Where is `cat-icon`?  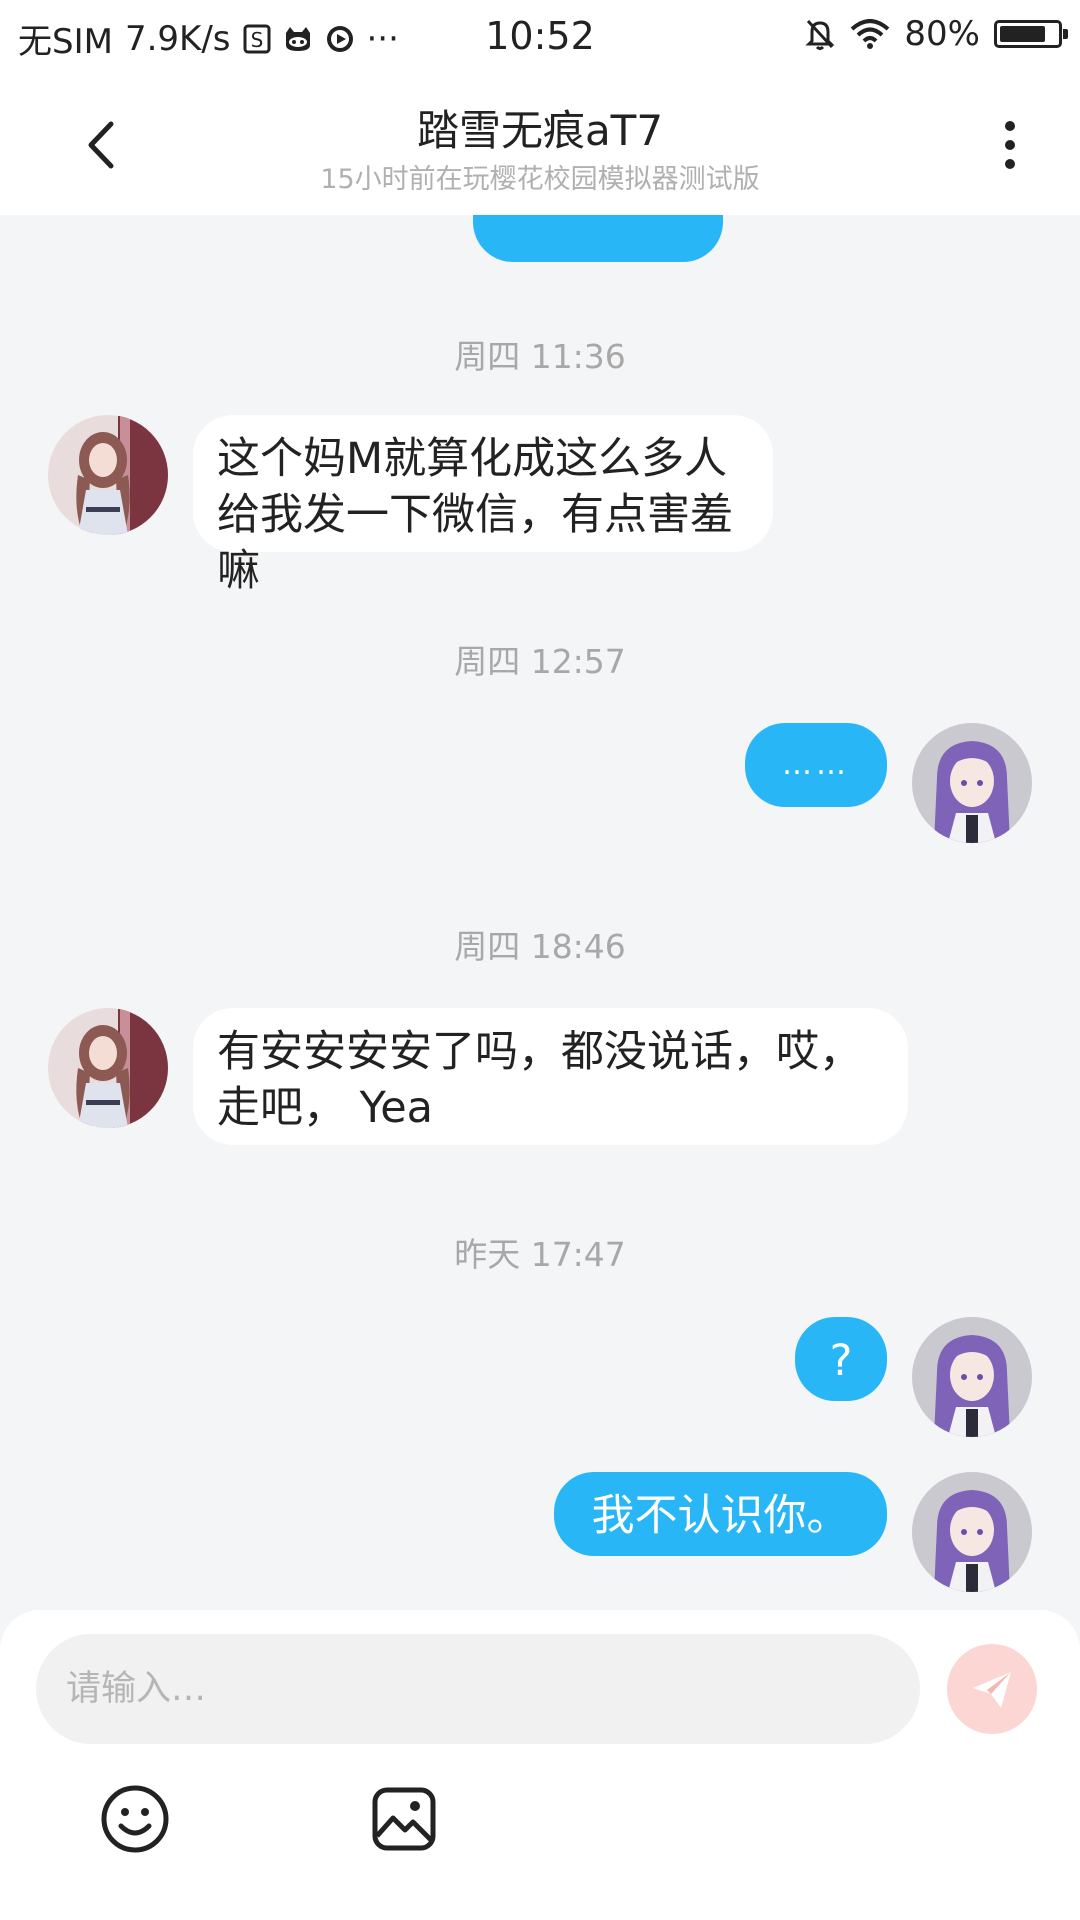 cat-icon is located at coordinates (298, 39).